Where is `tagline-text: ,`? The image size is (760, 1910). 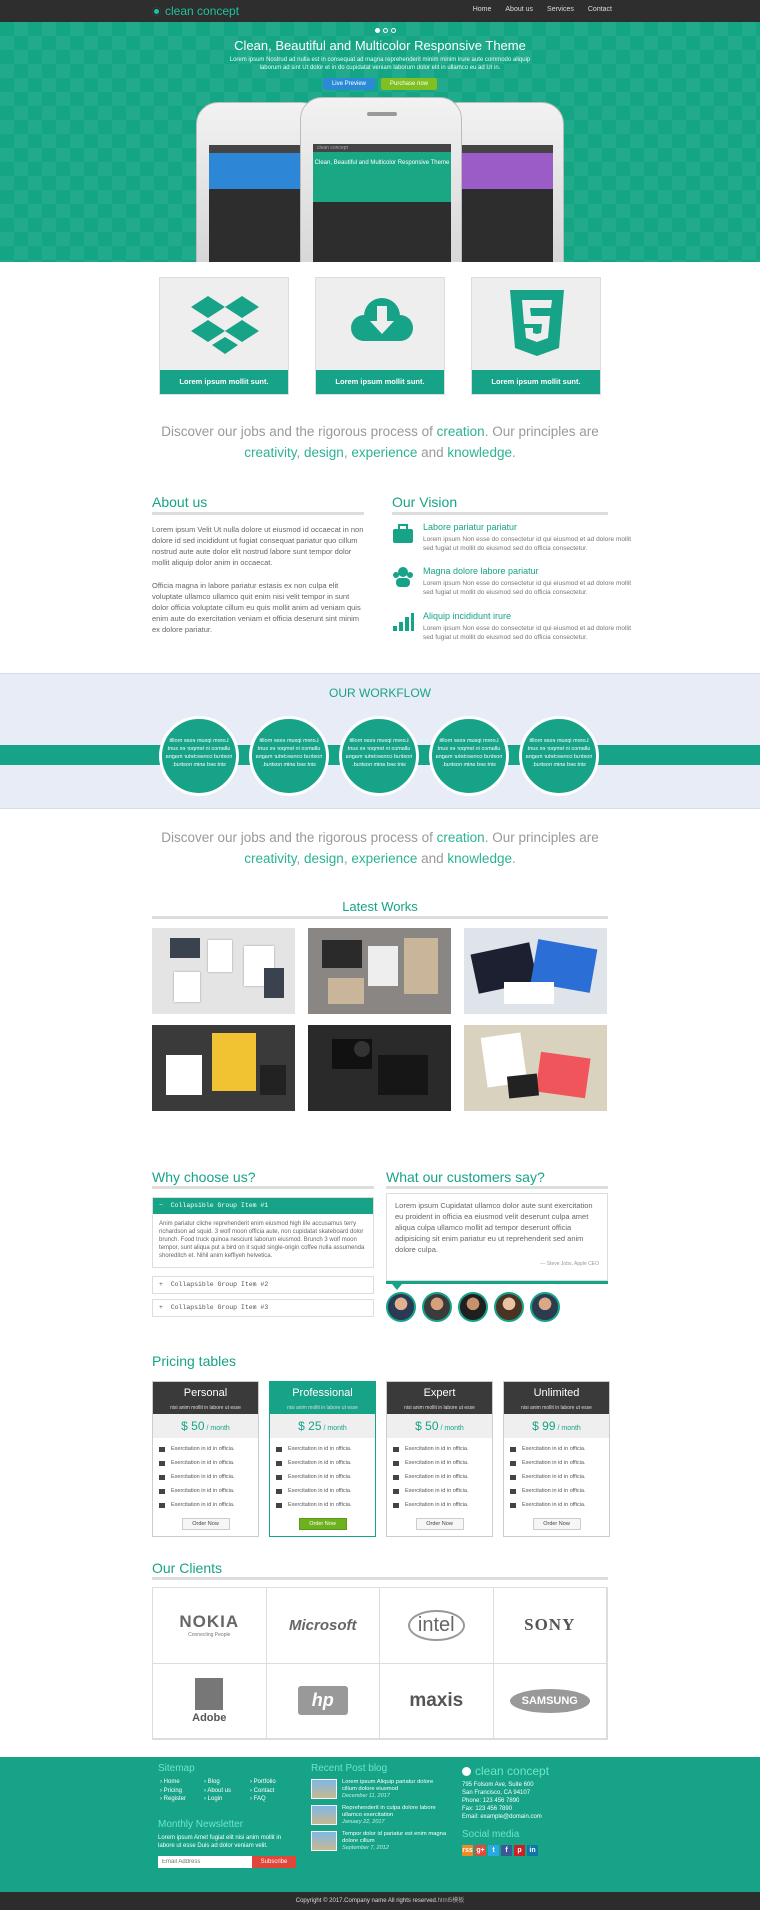 tagline-text: , is located at coordinates (300, 452).